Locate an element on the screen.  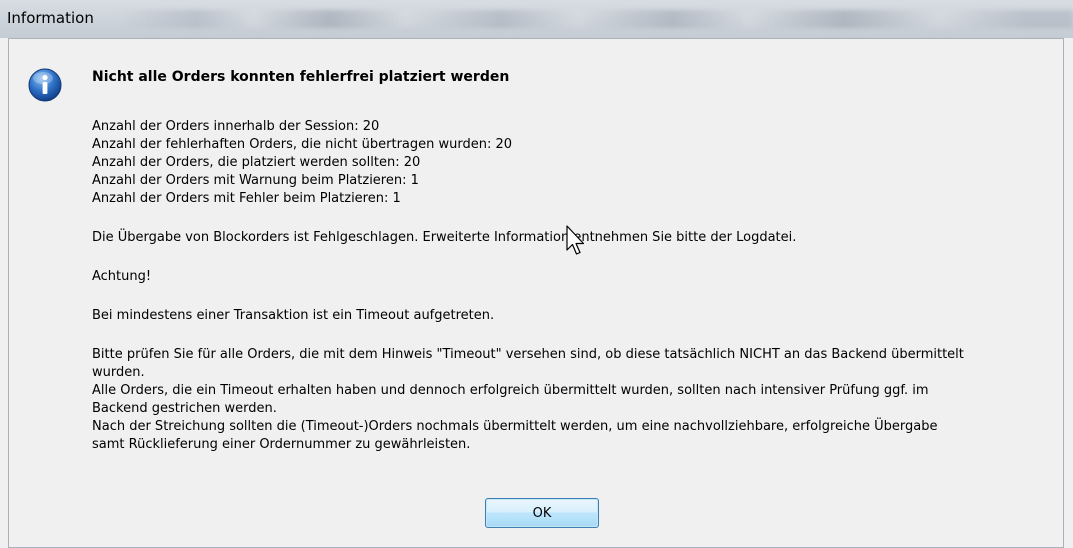
ok-button: OK is located at coordinates (542, 513).